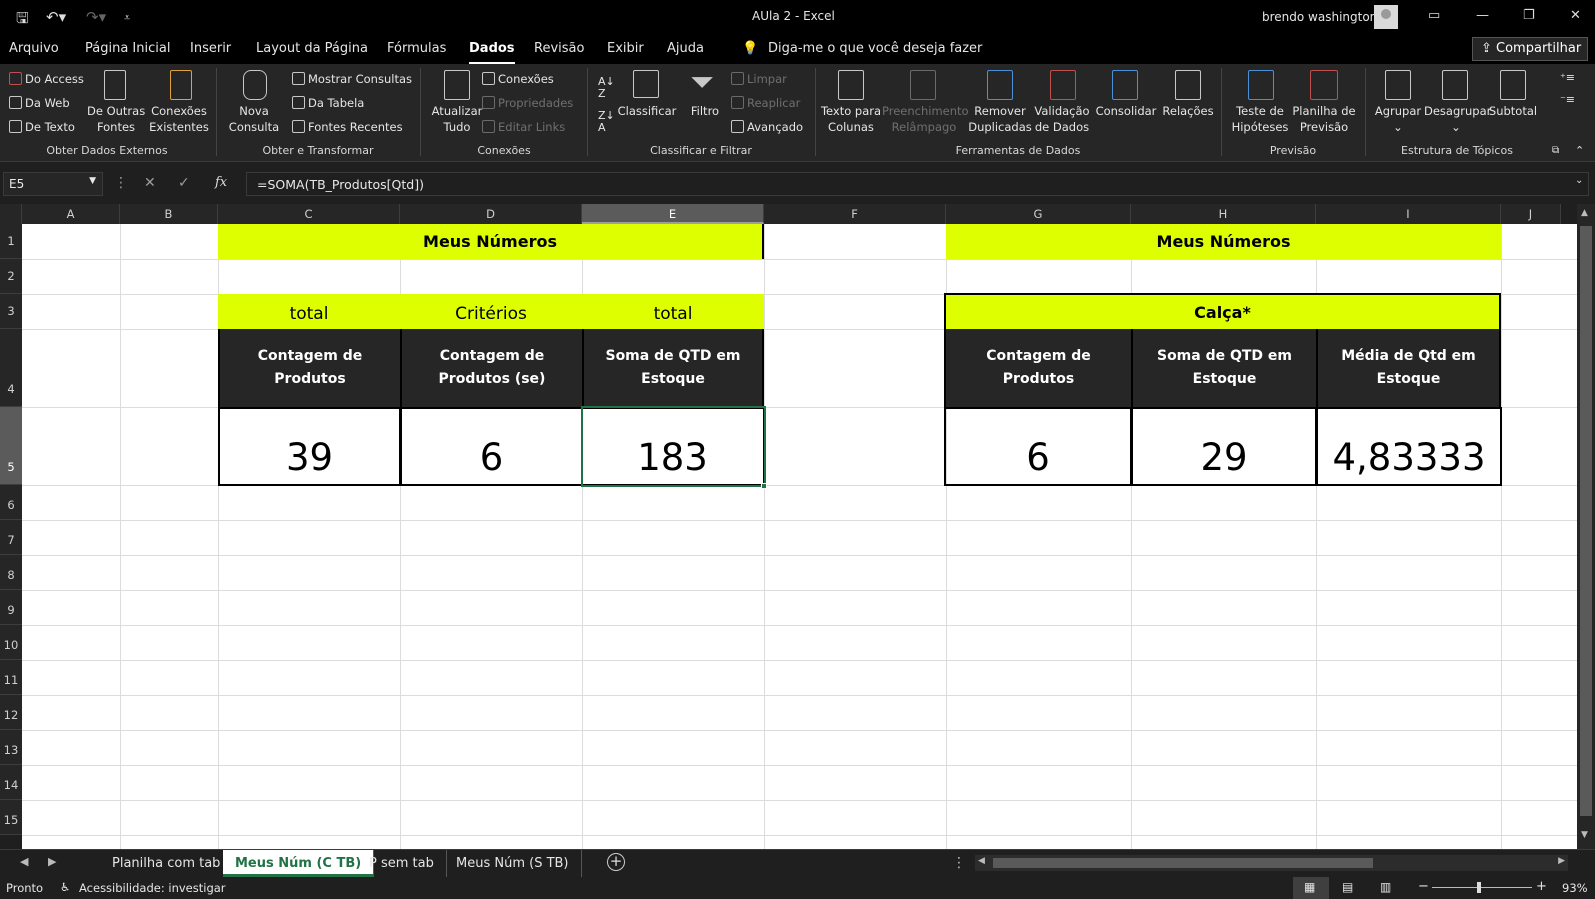  I want to click on new-query-button: Nova Consulta, so click(254, 119).